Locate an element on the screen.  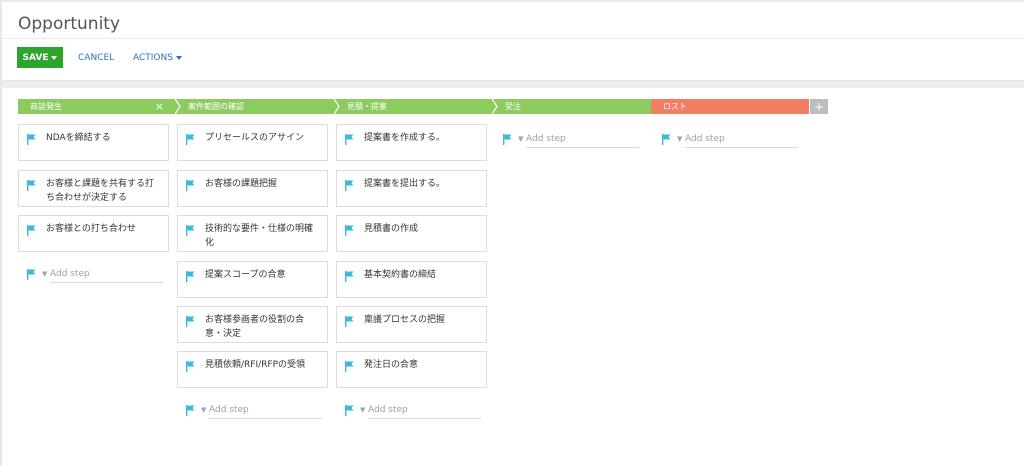
stage-5: ロスト is located at coordinates (730, 106).